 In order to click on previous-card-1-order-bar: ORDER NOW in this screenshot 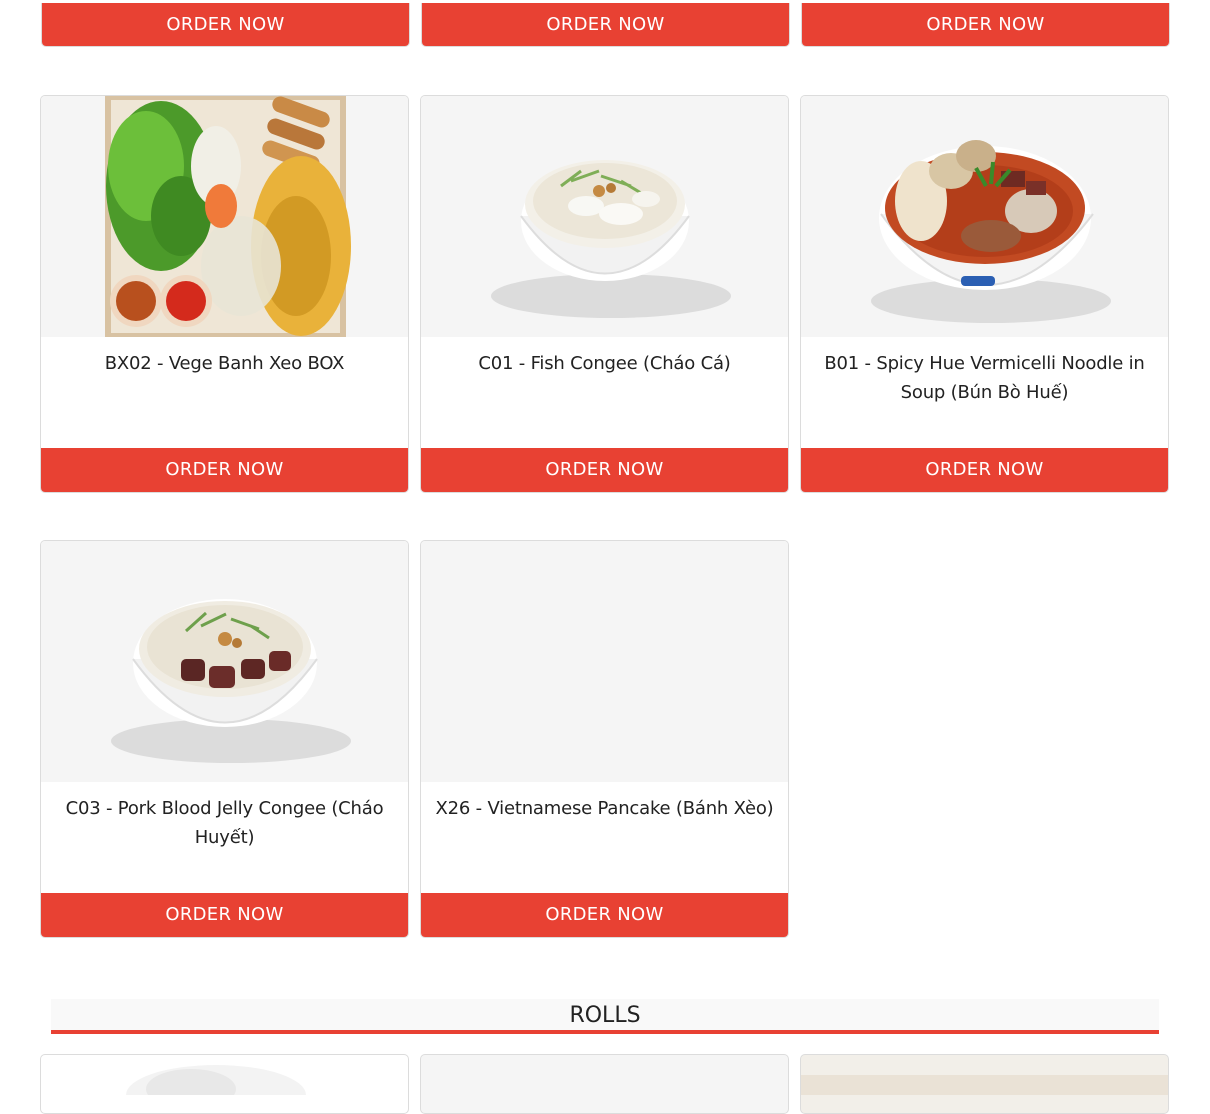, I will do `click(225, 25)`.